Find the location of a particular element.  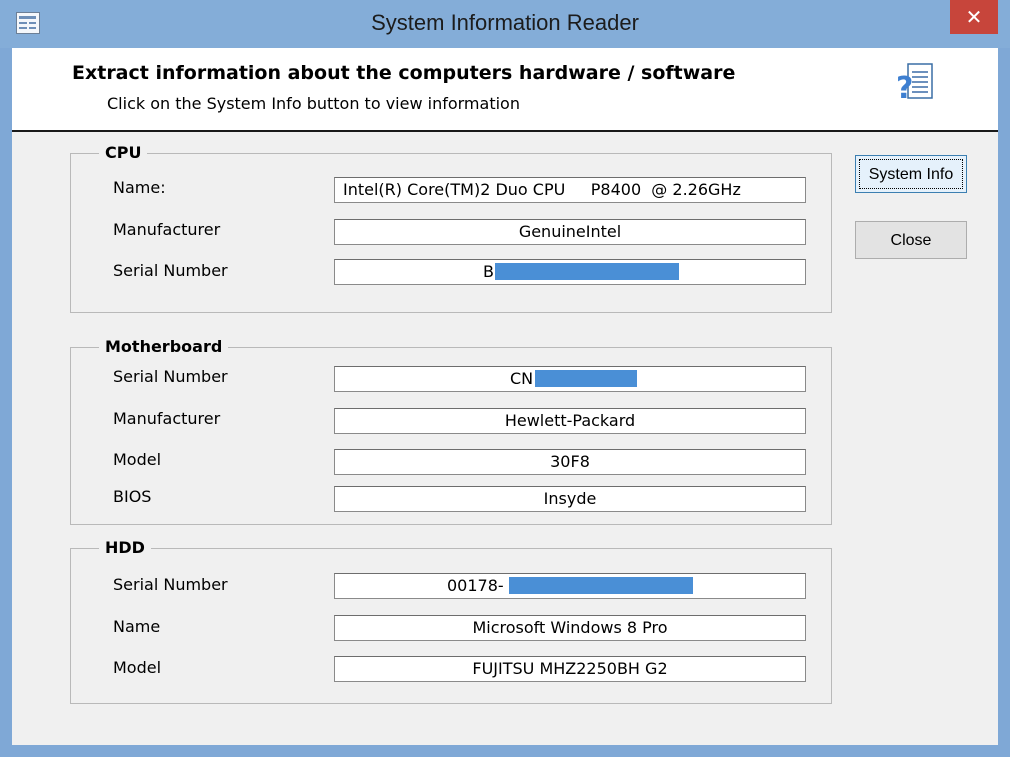

hdd-serial-field: 00178- is located at coordinates (570, 586).